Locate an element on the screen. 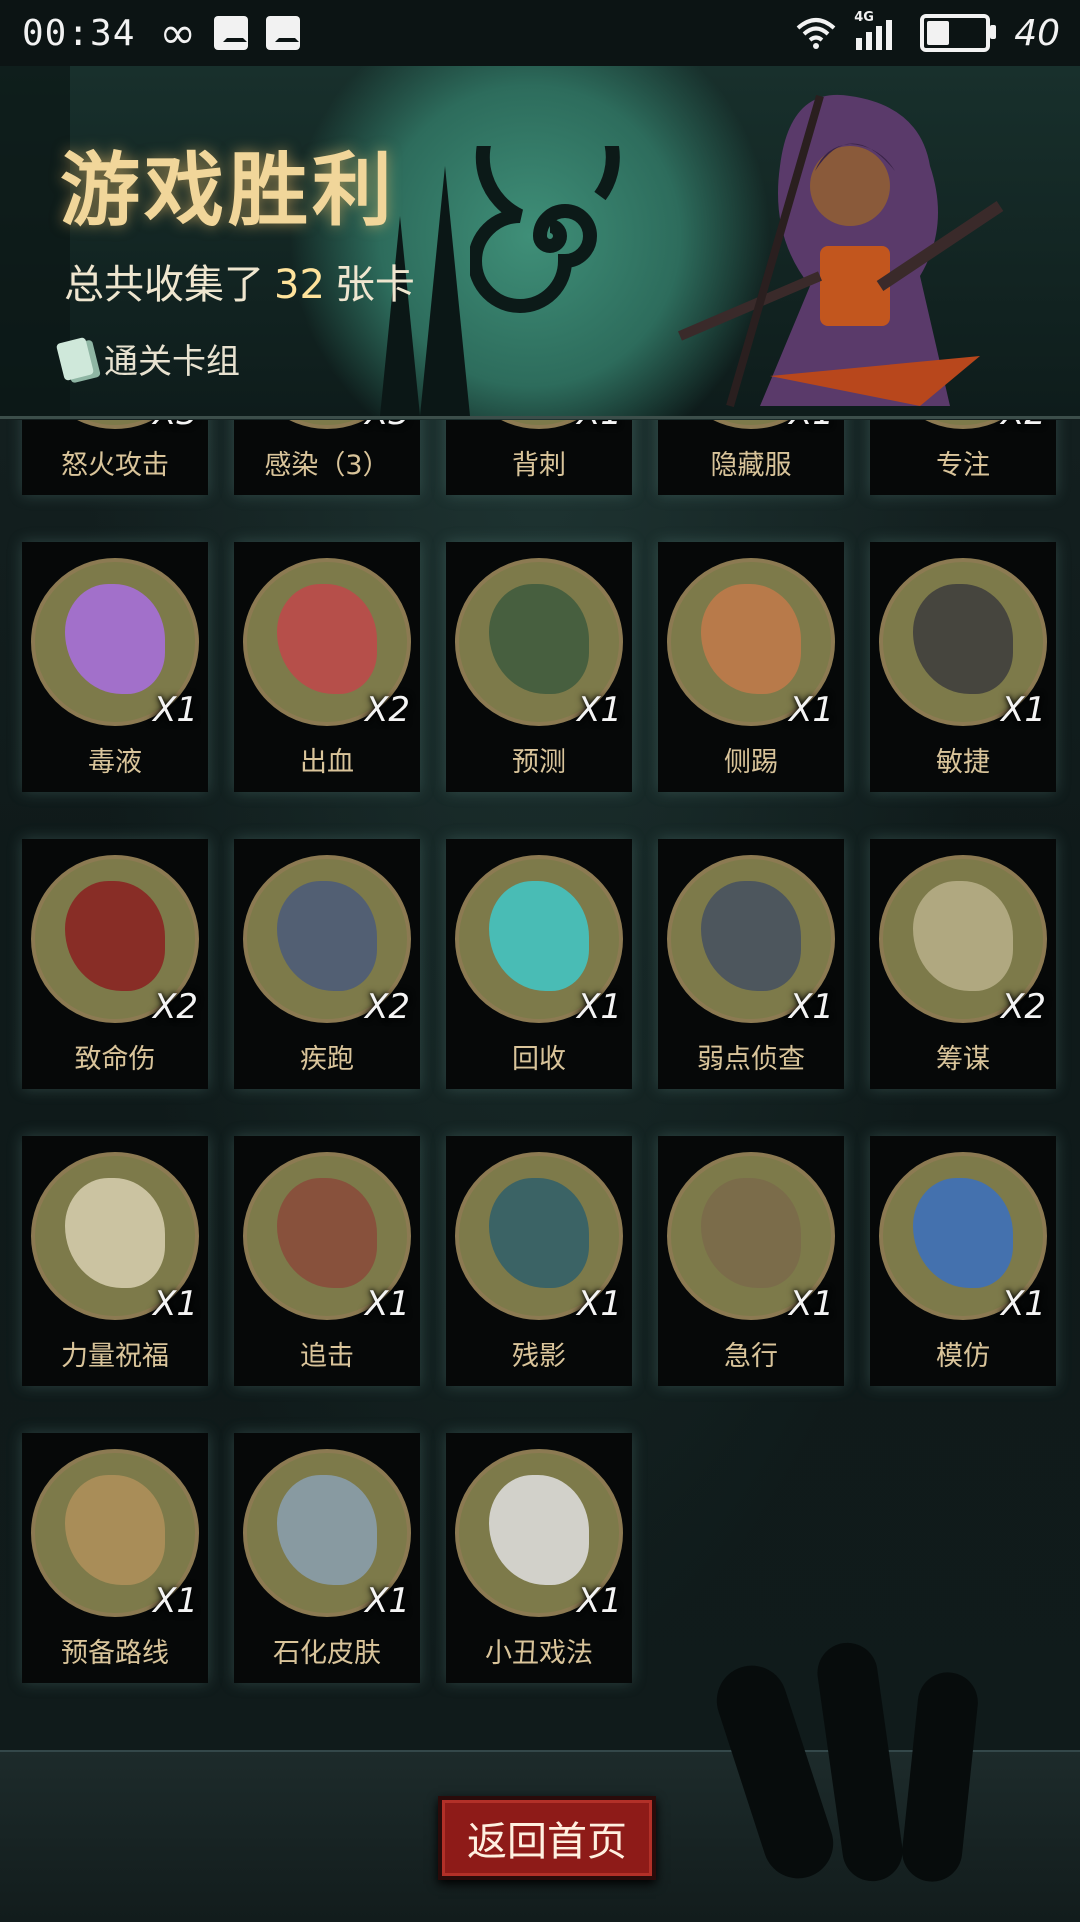 The image size is (1080, 1922). skill-card: X1 弱点侦查 is located at coordinates (751, 964).